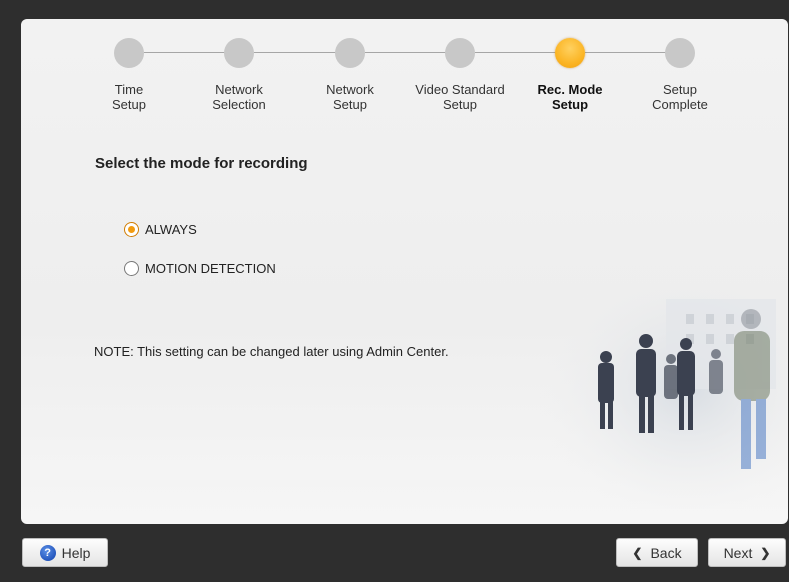 This screenshot has width=789, height=582. Describe the element at coordinates (665, 553) in the screenshot. I see `back-button-label: Back` at that location.